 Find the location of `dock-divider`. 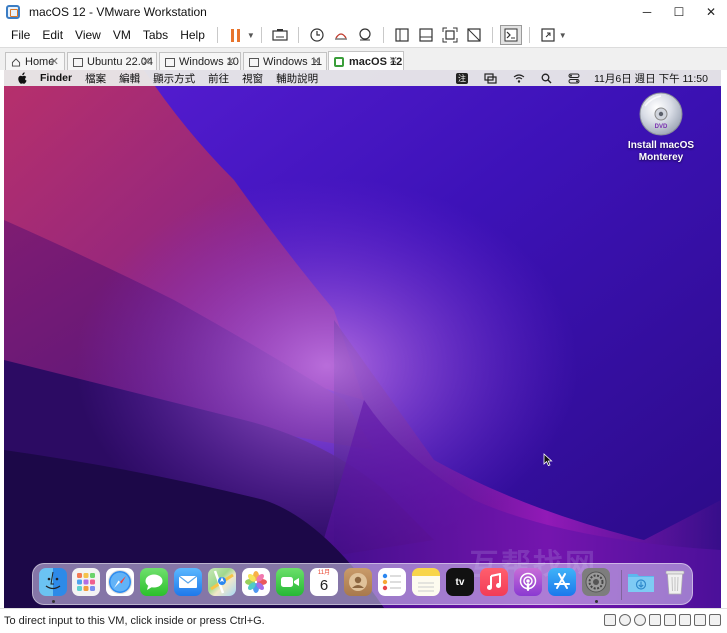

dock-divider is located at coordinates (621, 585).